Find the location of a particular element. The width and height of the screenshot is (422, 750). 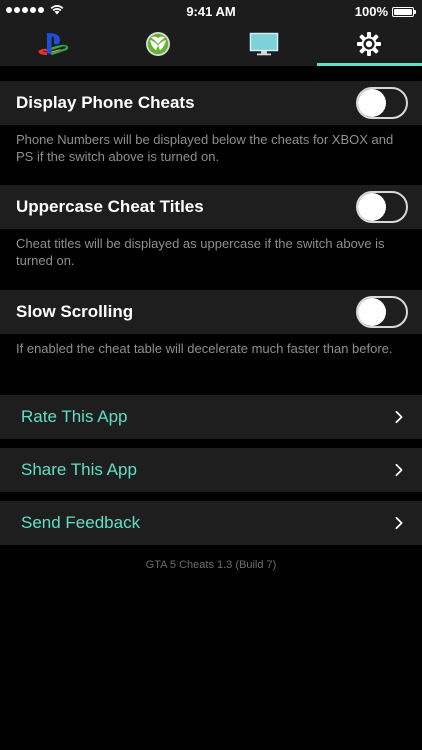

tab-monitor is located at coordinates (264, 44).